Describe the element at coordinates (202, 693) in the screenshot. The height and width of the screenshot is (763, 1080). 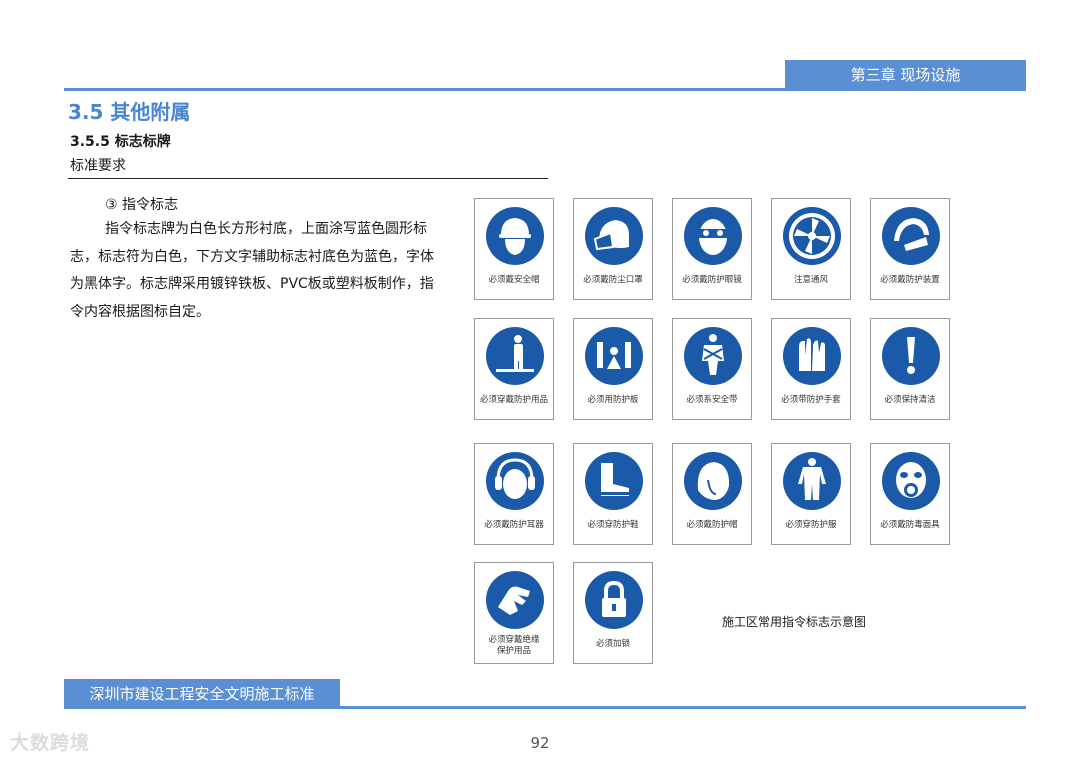
I see `footer-title: 深圳市建设工程安全文明施工标准` at that location.